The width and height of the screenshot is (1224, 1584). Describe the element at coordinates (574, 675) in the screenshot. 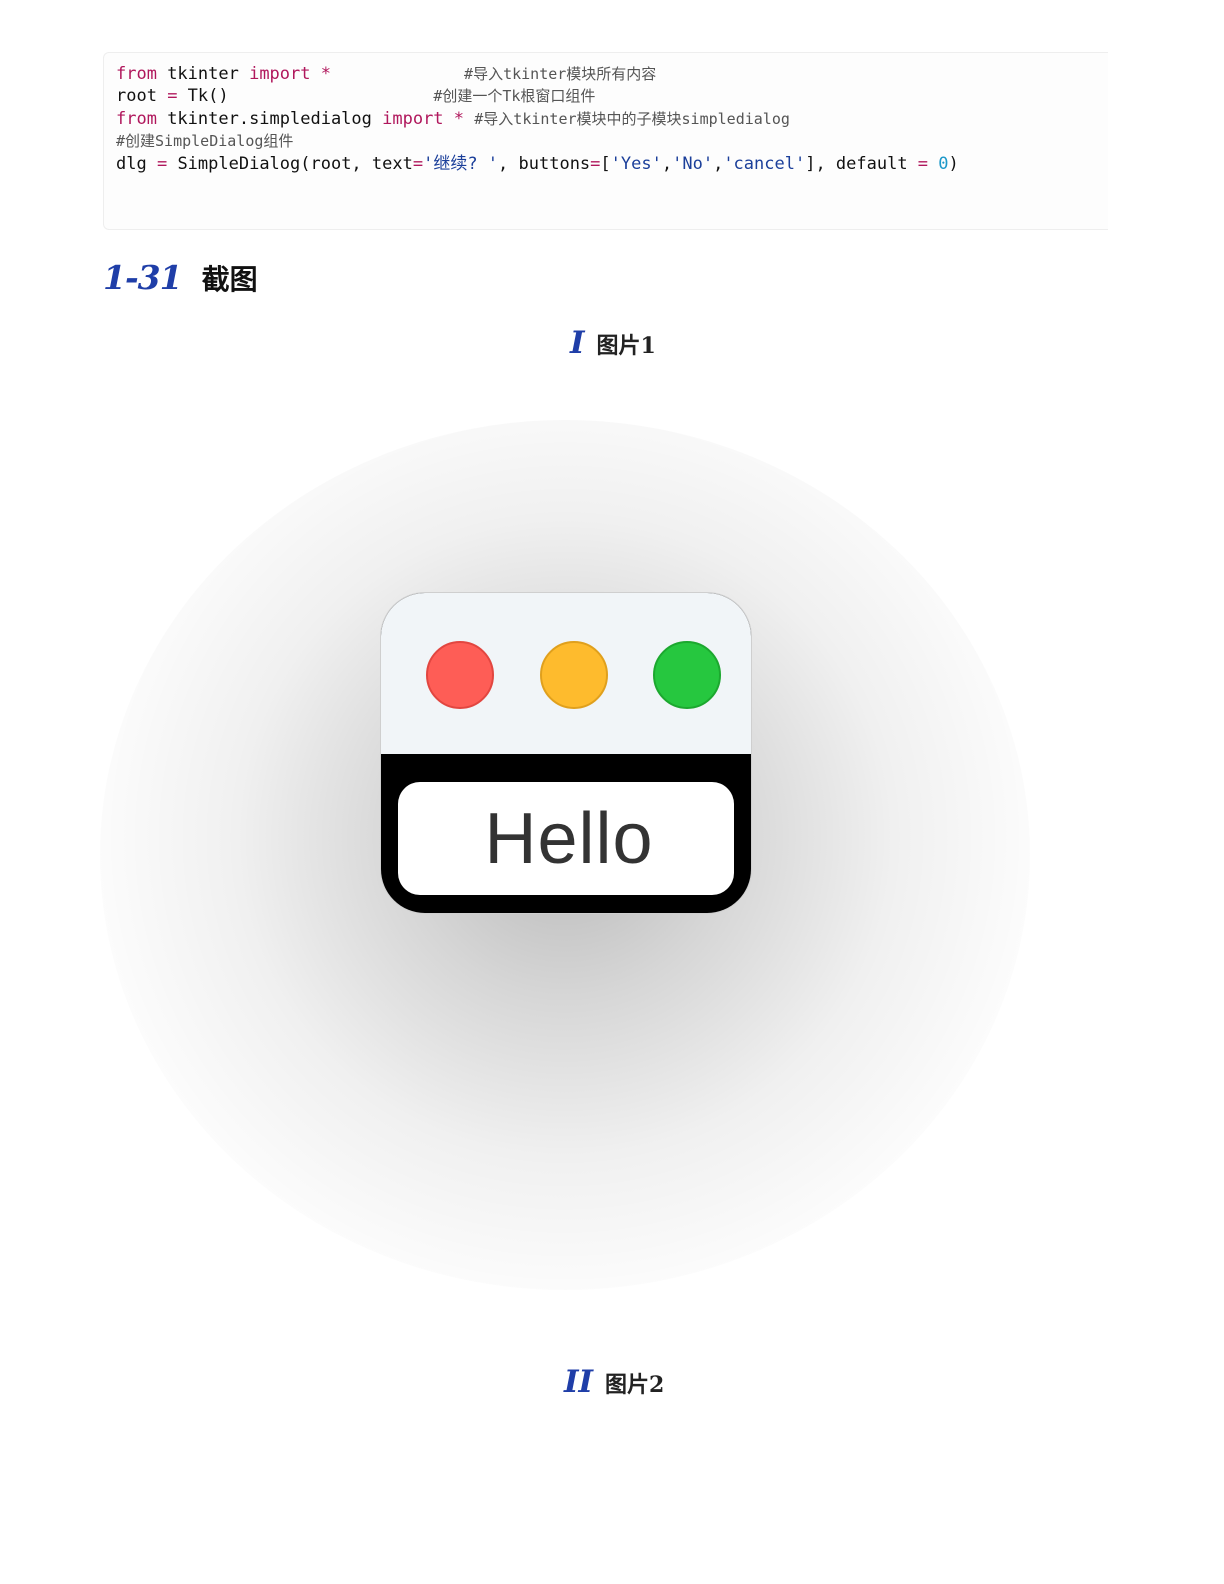

I see `minimize-button` at that location.